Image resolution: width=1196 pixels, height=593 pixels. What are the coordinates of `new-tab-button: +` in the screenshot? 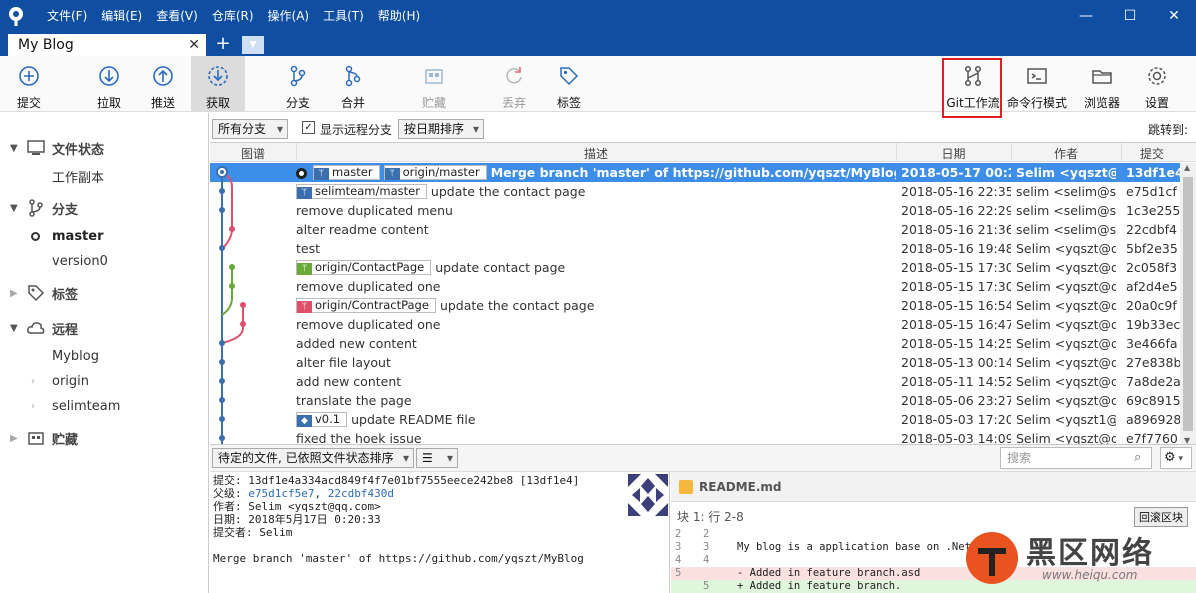 It's located at (223, 45).